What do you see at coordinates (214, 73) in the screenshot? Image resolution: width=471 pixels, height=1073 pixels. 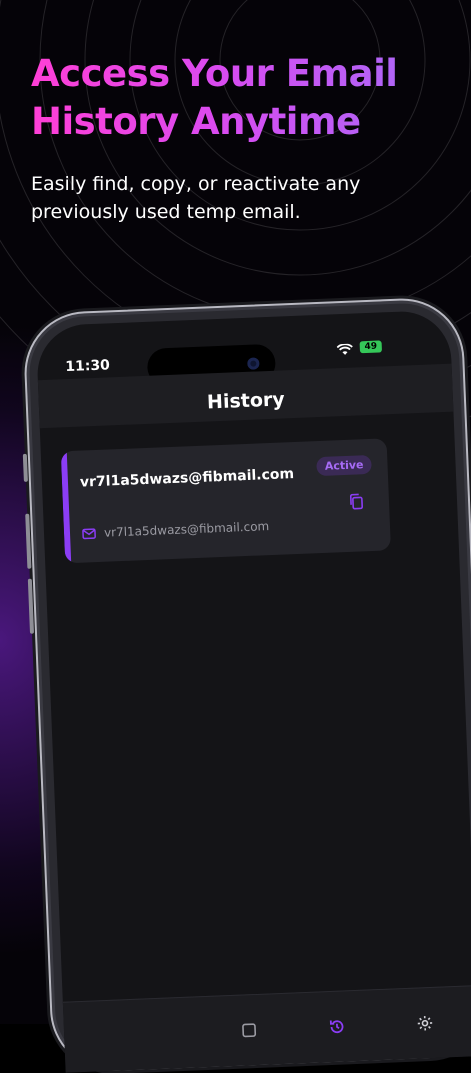 I see `headline-line-1: Access Your Email` at bounding box center [214, 73].